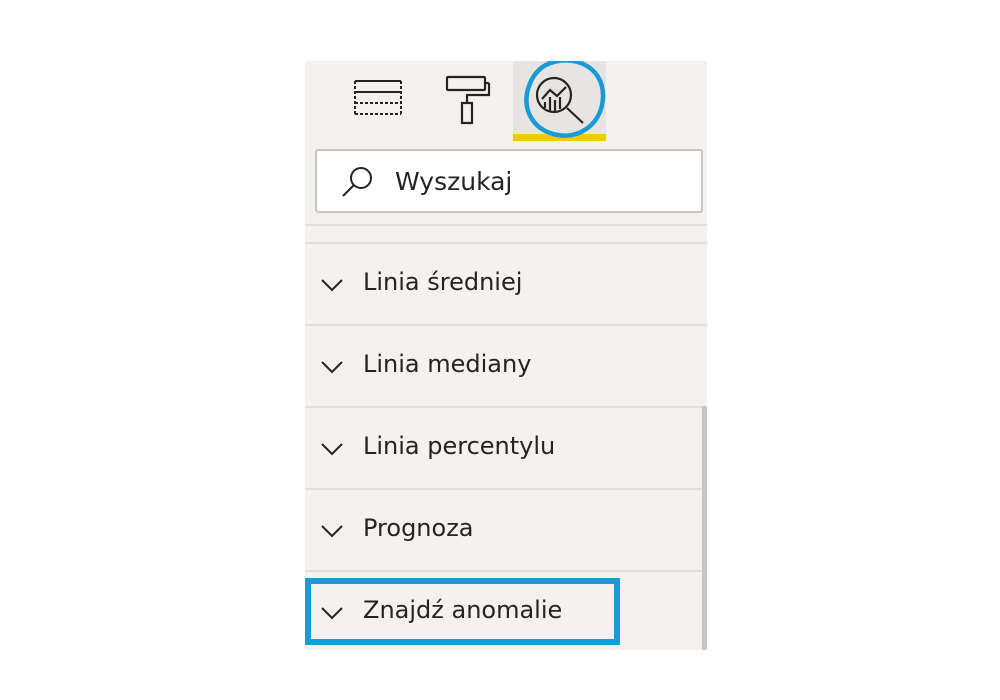 This screenshot has height=700, width=1000. Describe the element at coordinates (443, 282) in the screenshot. I see `section-label: Linia średniej` at that location.